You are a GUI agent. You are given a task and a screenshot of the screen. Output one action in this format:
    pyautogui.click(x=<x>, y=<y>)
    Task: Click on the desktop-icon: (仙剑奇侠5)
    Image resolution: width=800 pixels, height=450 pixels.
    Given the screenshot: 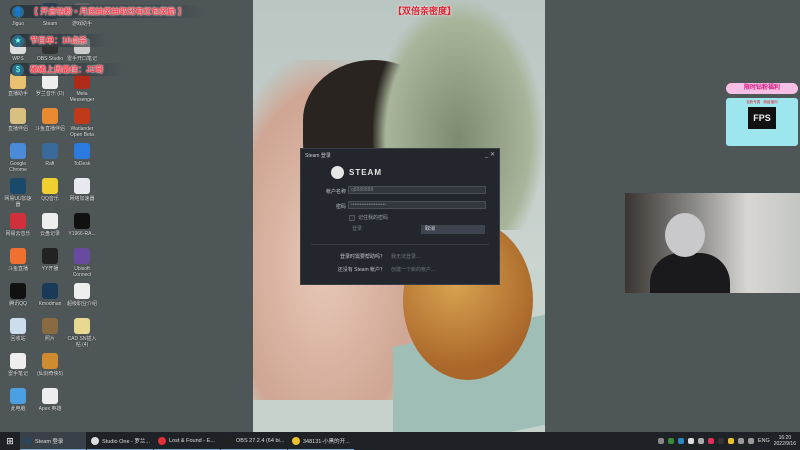 What is the action you would take?
    pyautogui.click(x=50, y=365)
    